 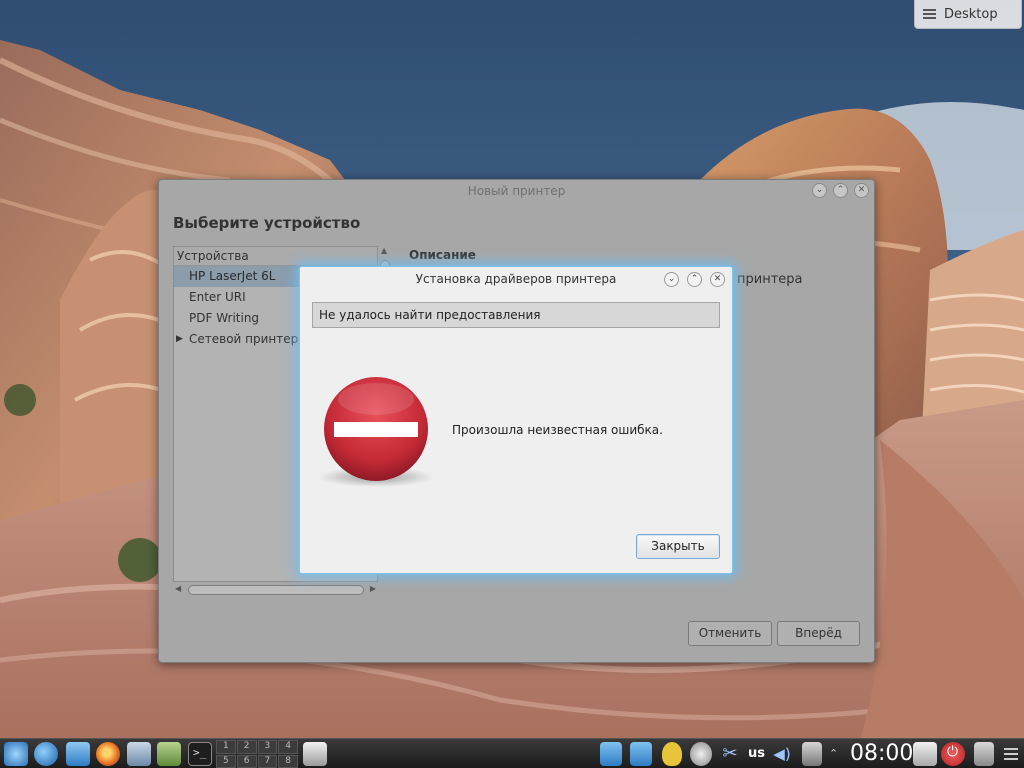 I want to click on device-list-hscrollbar: ◀ ▶, so click(x=275, y=590).